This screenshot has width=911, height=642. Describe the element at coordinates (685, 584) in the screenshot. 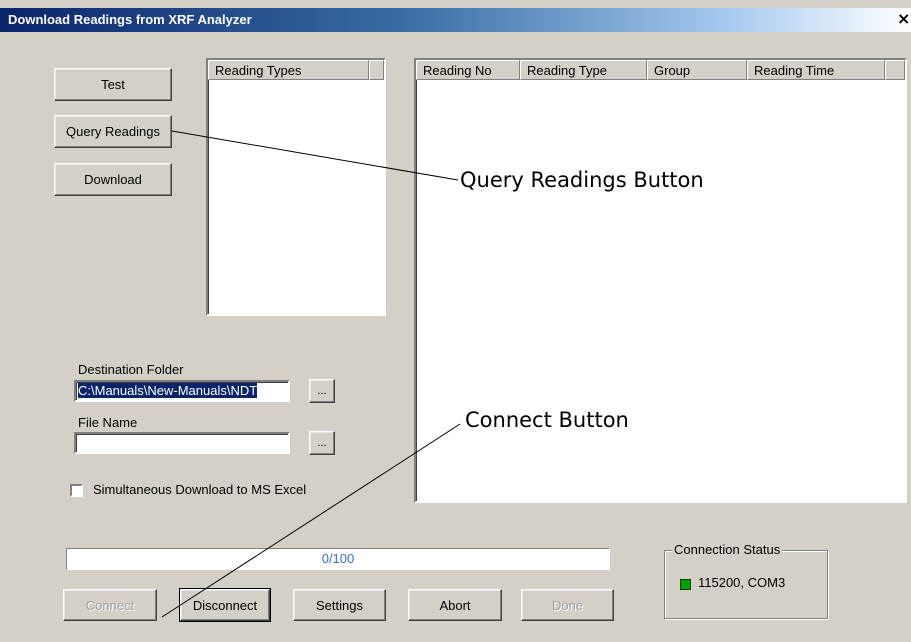

I see `connection-indicator-icon` at that location.